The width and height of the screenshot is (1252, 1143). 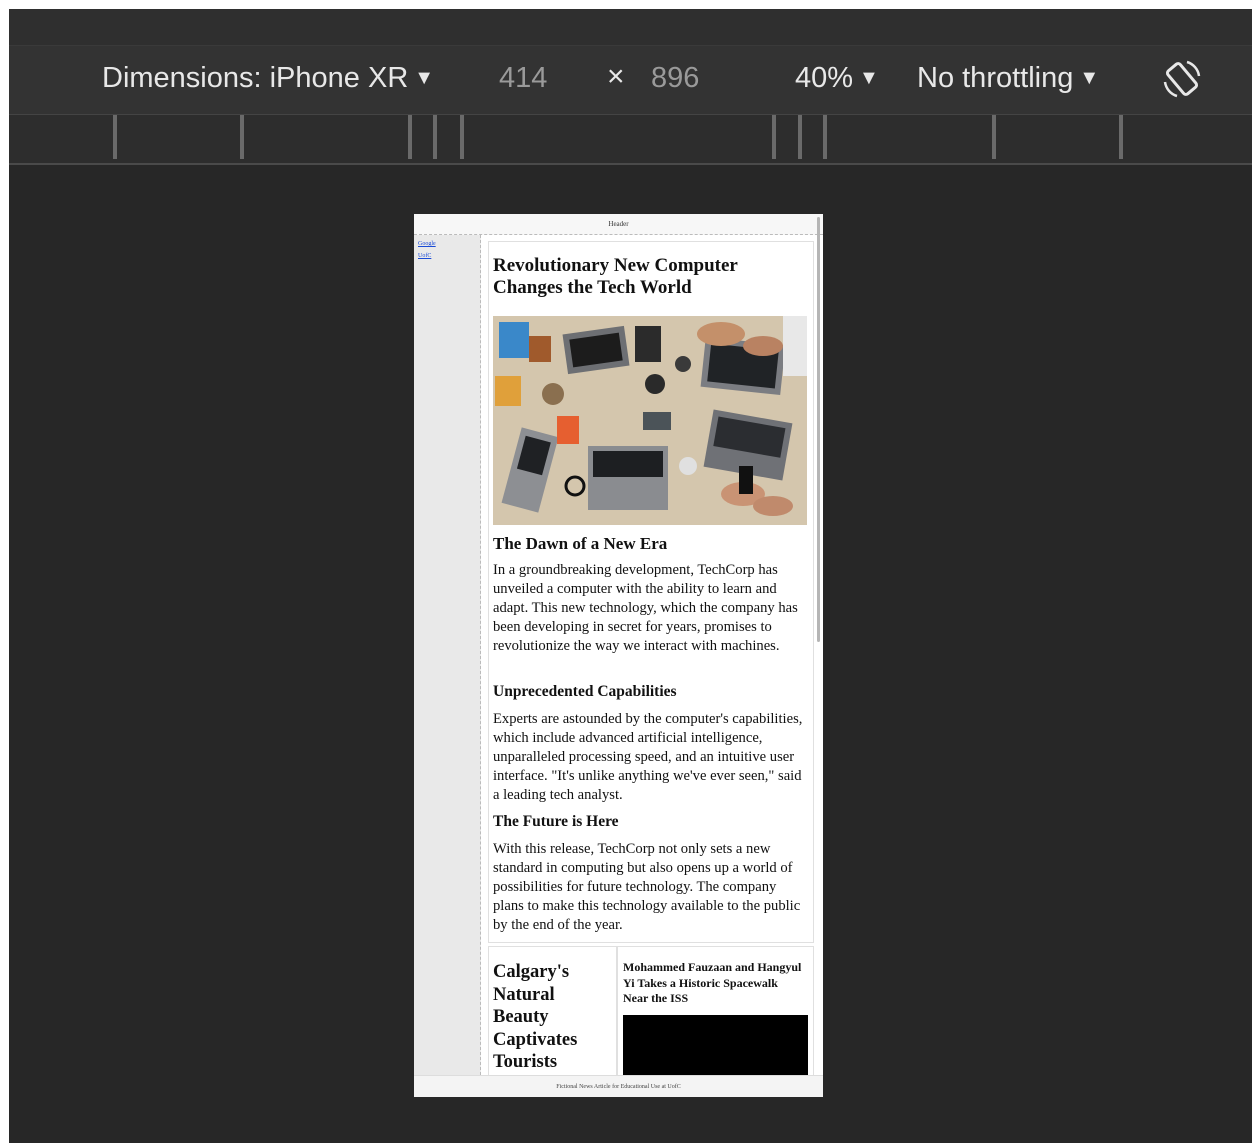 I want to click on card-image, so click(x=715, y=1045).